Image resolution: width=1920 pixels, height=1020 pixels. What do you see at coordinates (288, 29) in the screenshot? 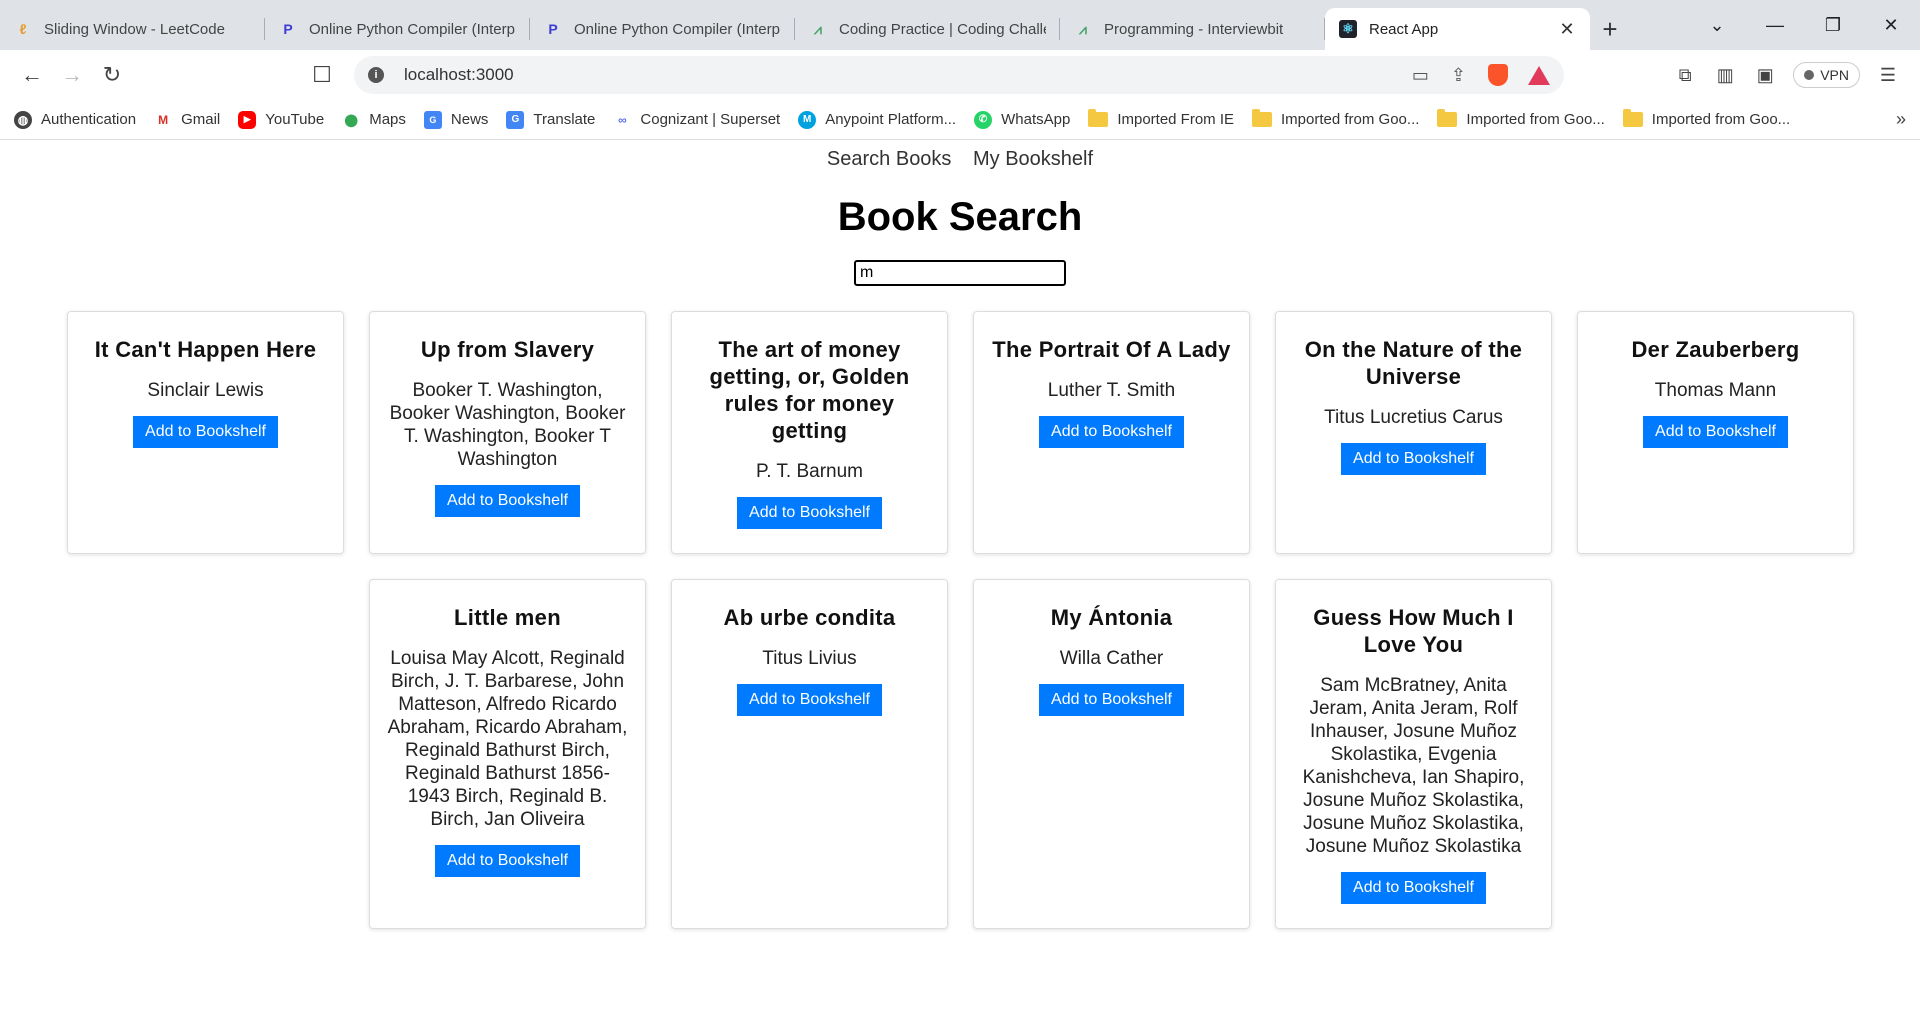
I see `programiz-icon: P` at bounding box center [288, 29].